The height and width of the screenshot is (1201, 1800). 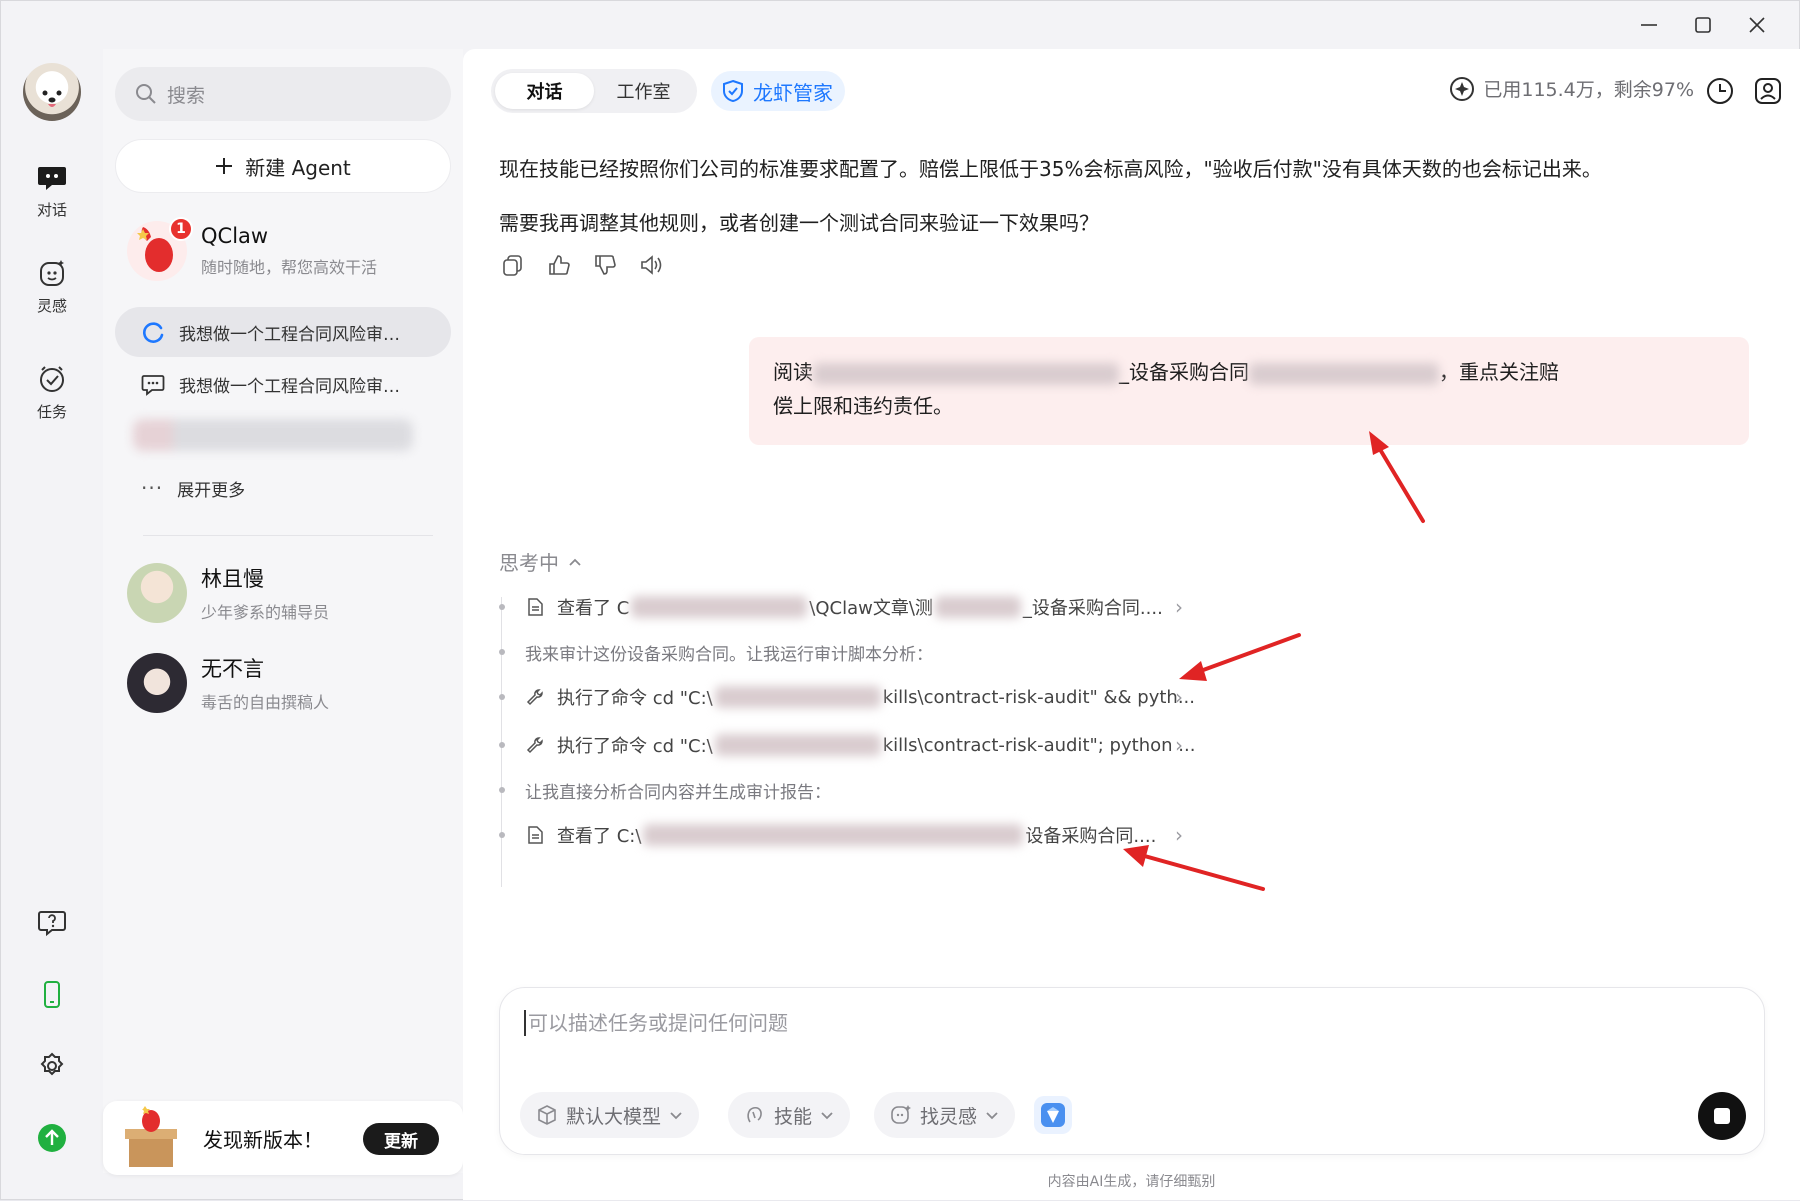 I want to click on message-composer: 可以描述任务或提问任何问题 默认大模型 技能 找灵感, so click(x=1132, y=1071).